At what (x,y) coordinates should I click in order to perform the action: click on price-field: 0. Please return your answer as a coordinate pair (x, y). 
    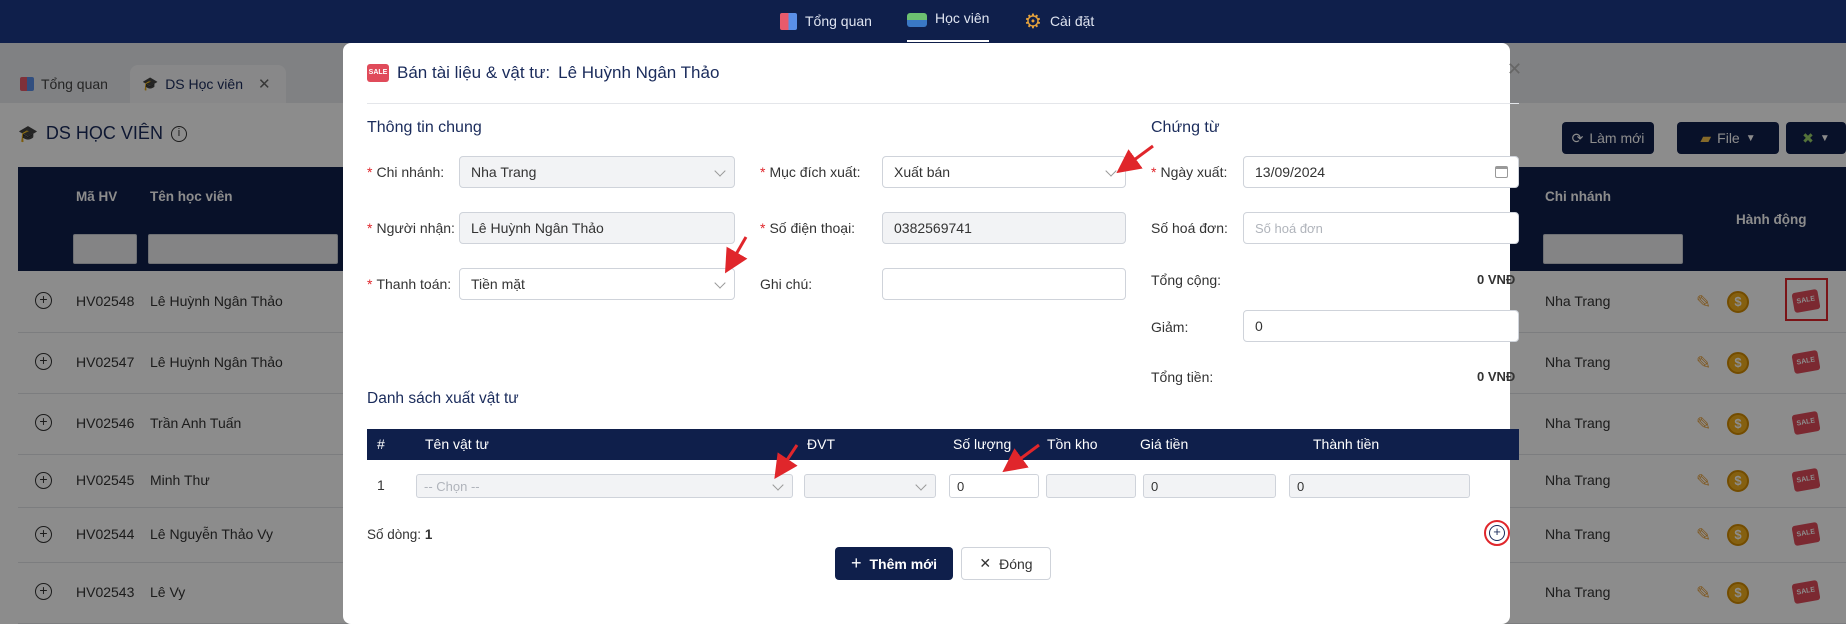
    Looking at the image, I should click on (1209, 486).